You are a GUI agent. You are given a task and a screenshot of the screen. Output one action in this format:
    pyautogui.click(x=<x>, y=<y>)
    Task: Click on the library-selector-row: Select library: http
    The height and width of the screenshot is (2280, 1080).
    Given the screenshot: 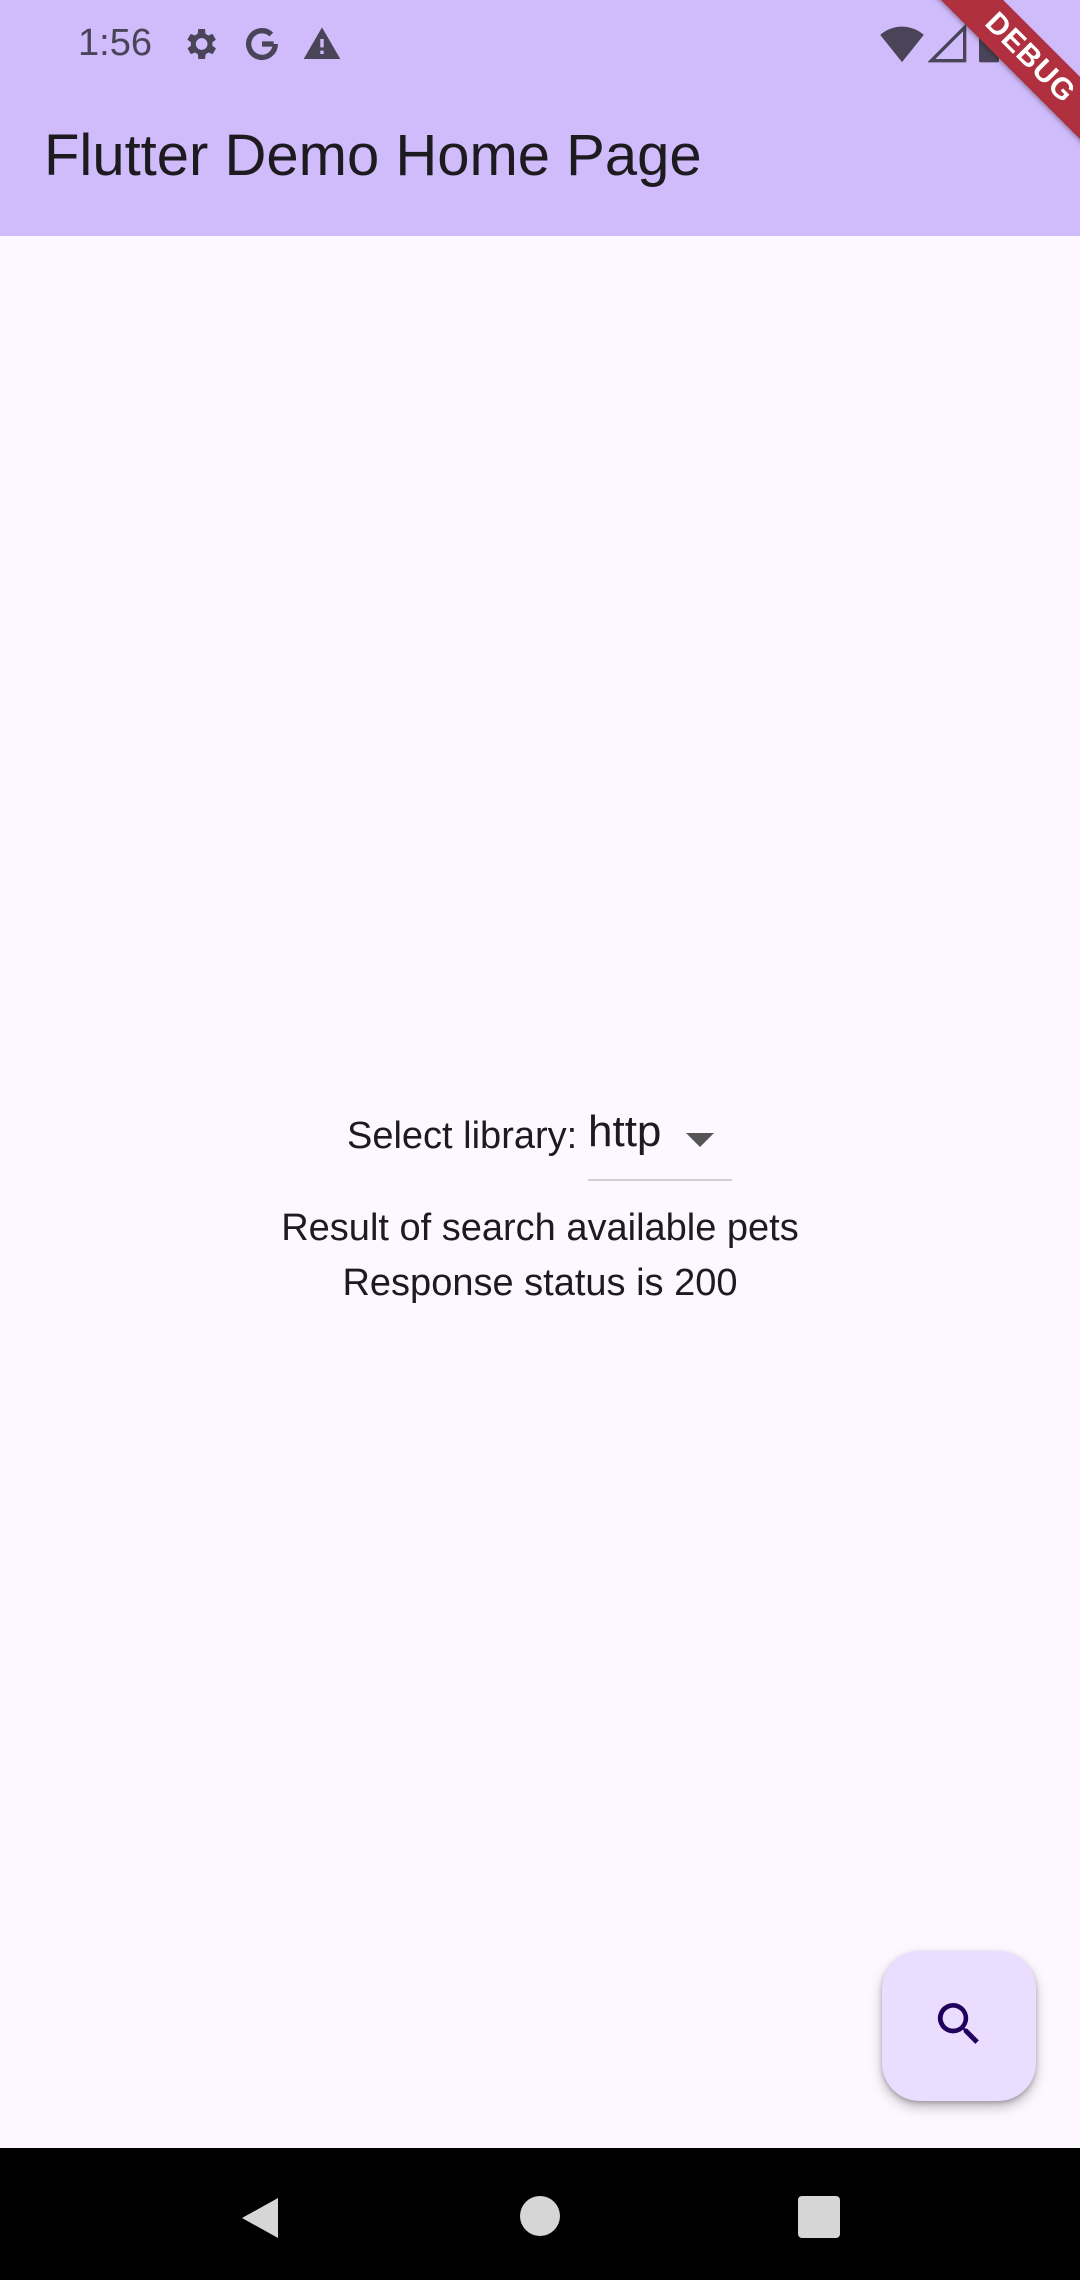 What is the action you would take?
    pyautogui.click(x=540, y=1143)
    